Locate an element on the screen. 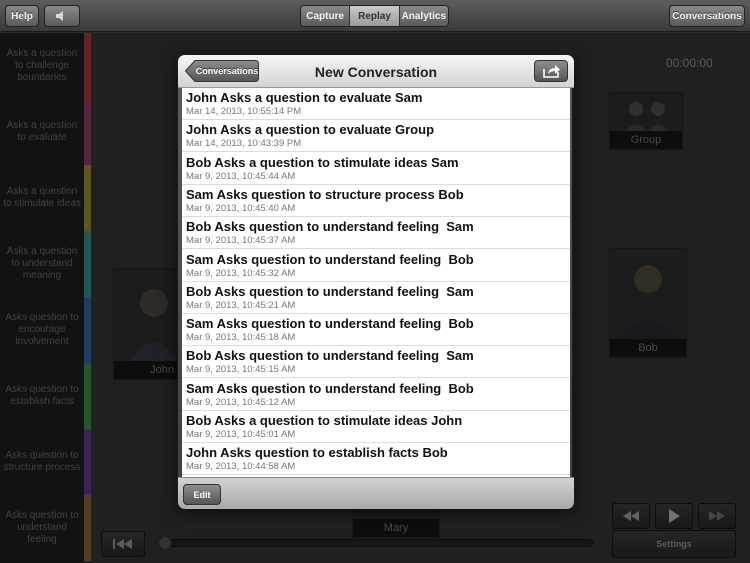  popover-header: Conversations New Conversation is located at coordinates (376, 71).